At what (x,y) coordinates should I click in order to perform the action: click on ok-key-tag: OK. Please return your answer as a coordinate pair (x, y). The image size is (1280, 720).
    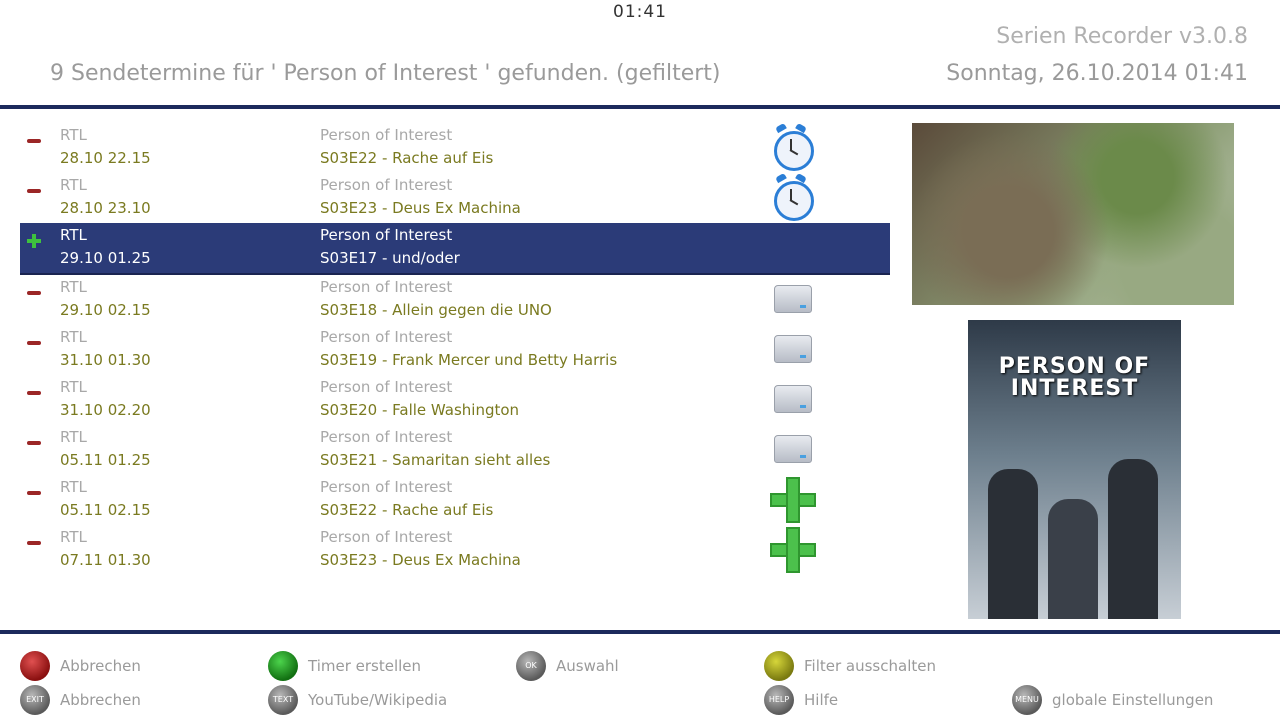
    Looking at the image, I should click on (531, 665).